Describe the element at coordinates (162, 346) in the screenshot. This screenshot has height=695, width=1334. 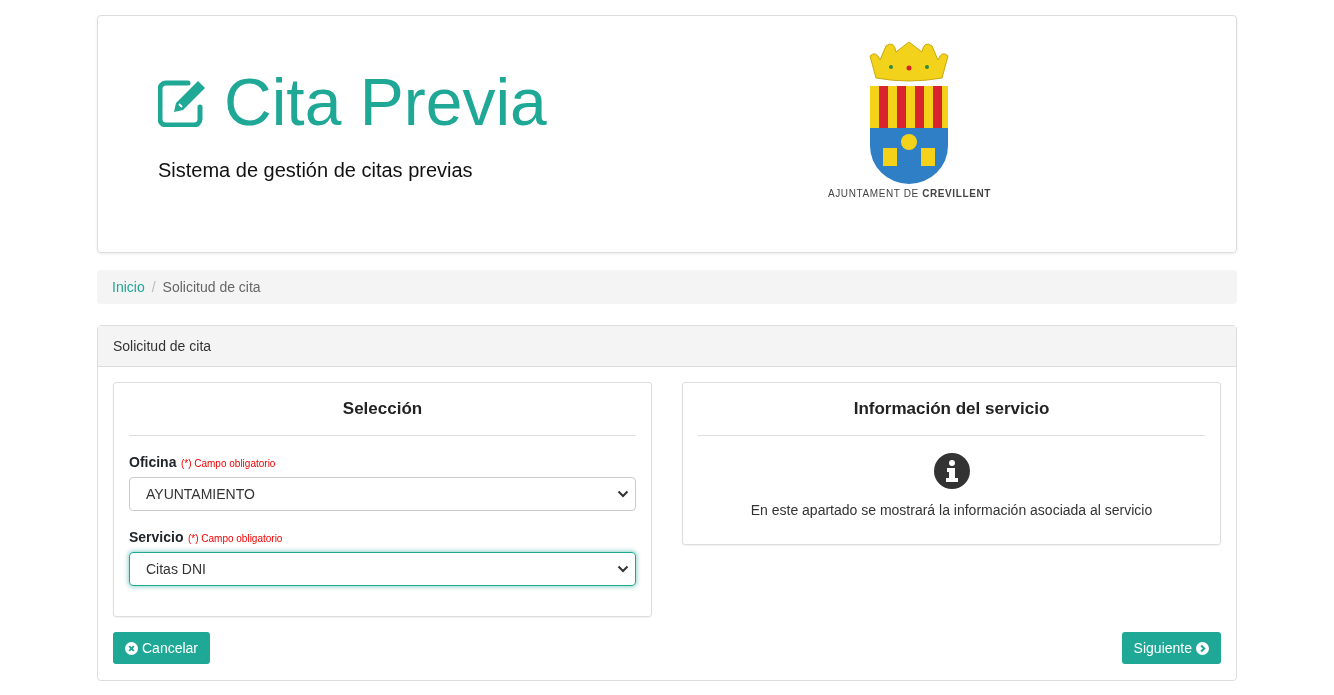
I see `panel-title: Solicitud de cita` at that location.